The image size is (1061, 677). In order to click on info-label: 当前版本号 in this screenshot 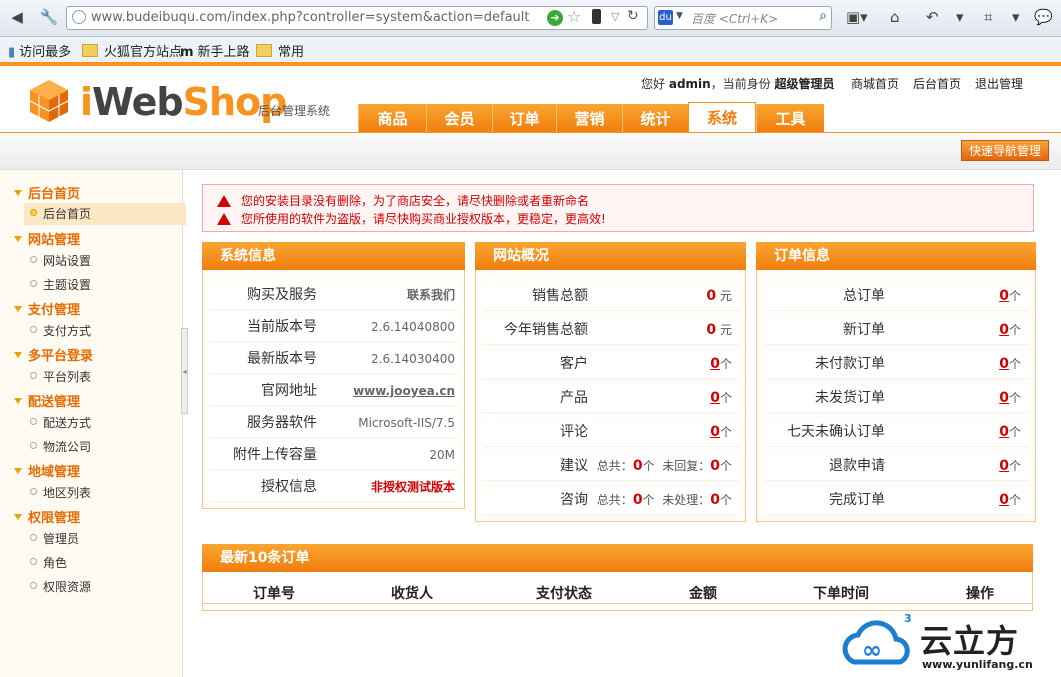, I will do `click(282, 327)`.